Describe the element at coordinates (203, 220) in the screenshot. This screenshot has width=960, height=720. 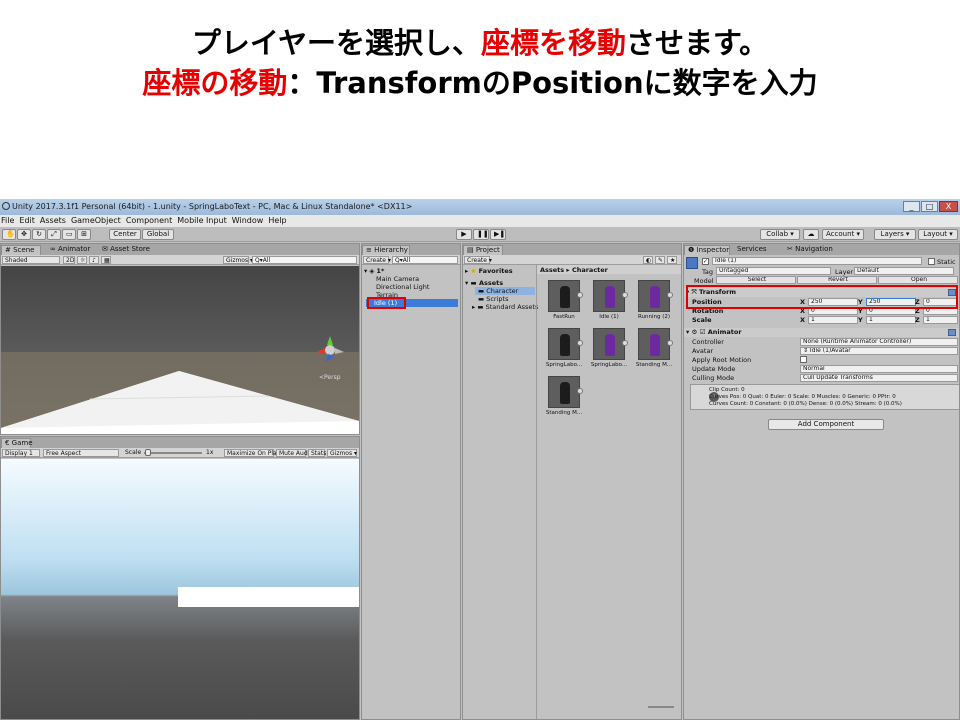
I see `menu-mobile-input: Mobile Input` at that location.